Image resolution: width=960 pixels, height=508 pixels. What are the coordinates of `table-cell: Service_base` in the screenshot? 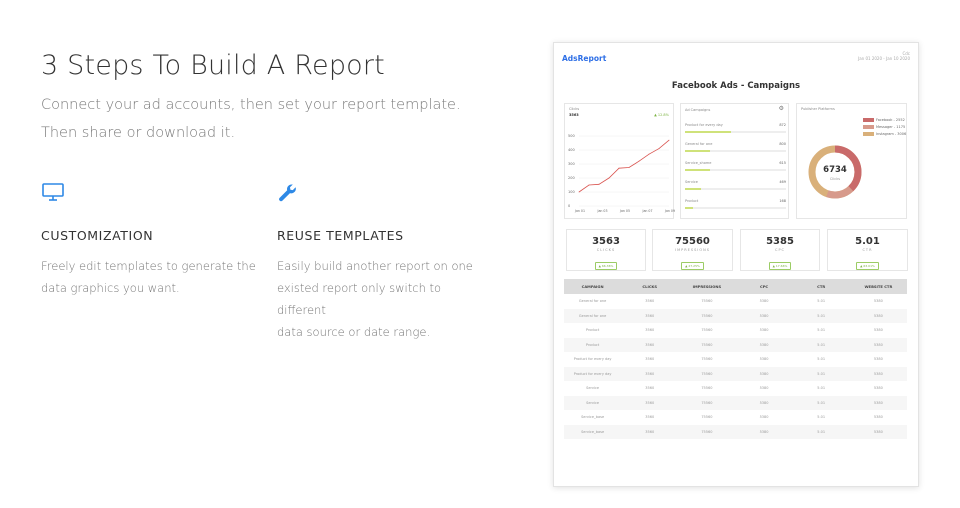 It's located at (593, 431).